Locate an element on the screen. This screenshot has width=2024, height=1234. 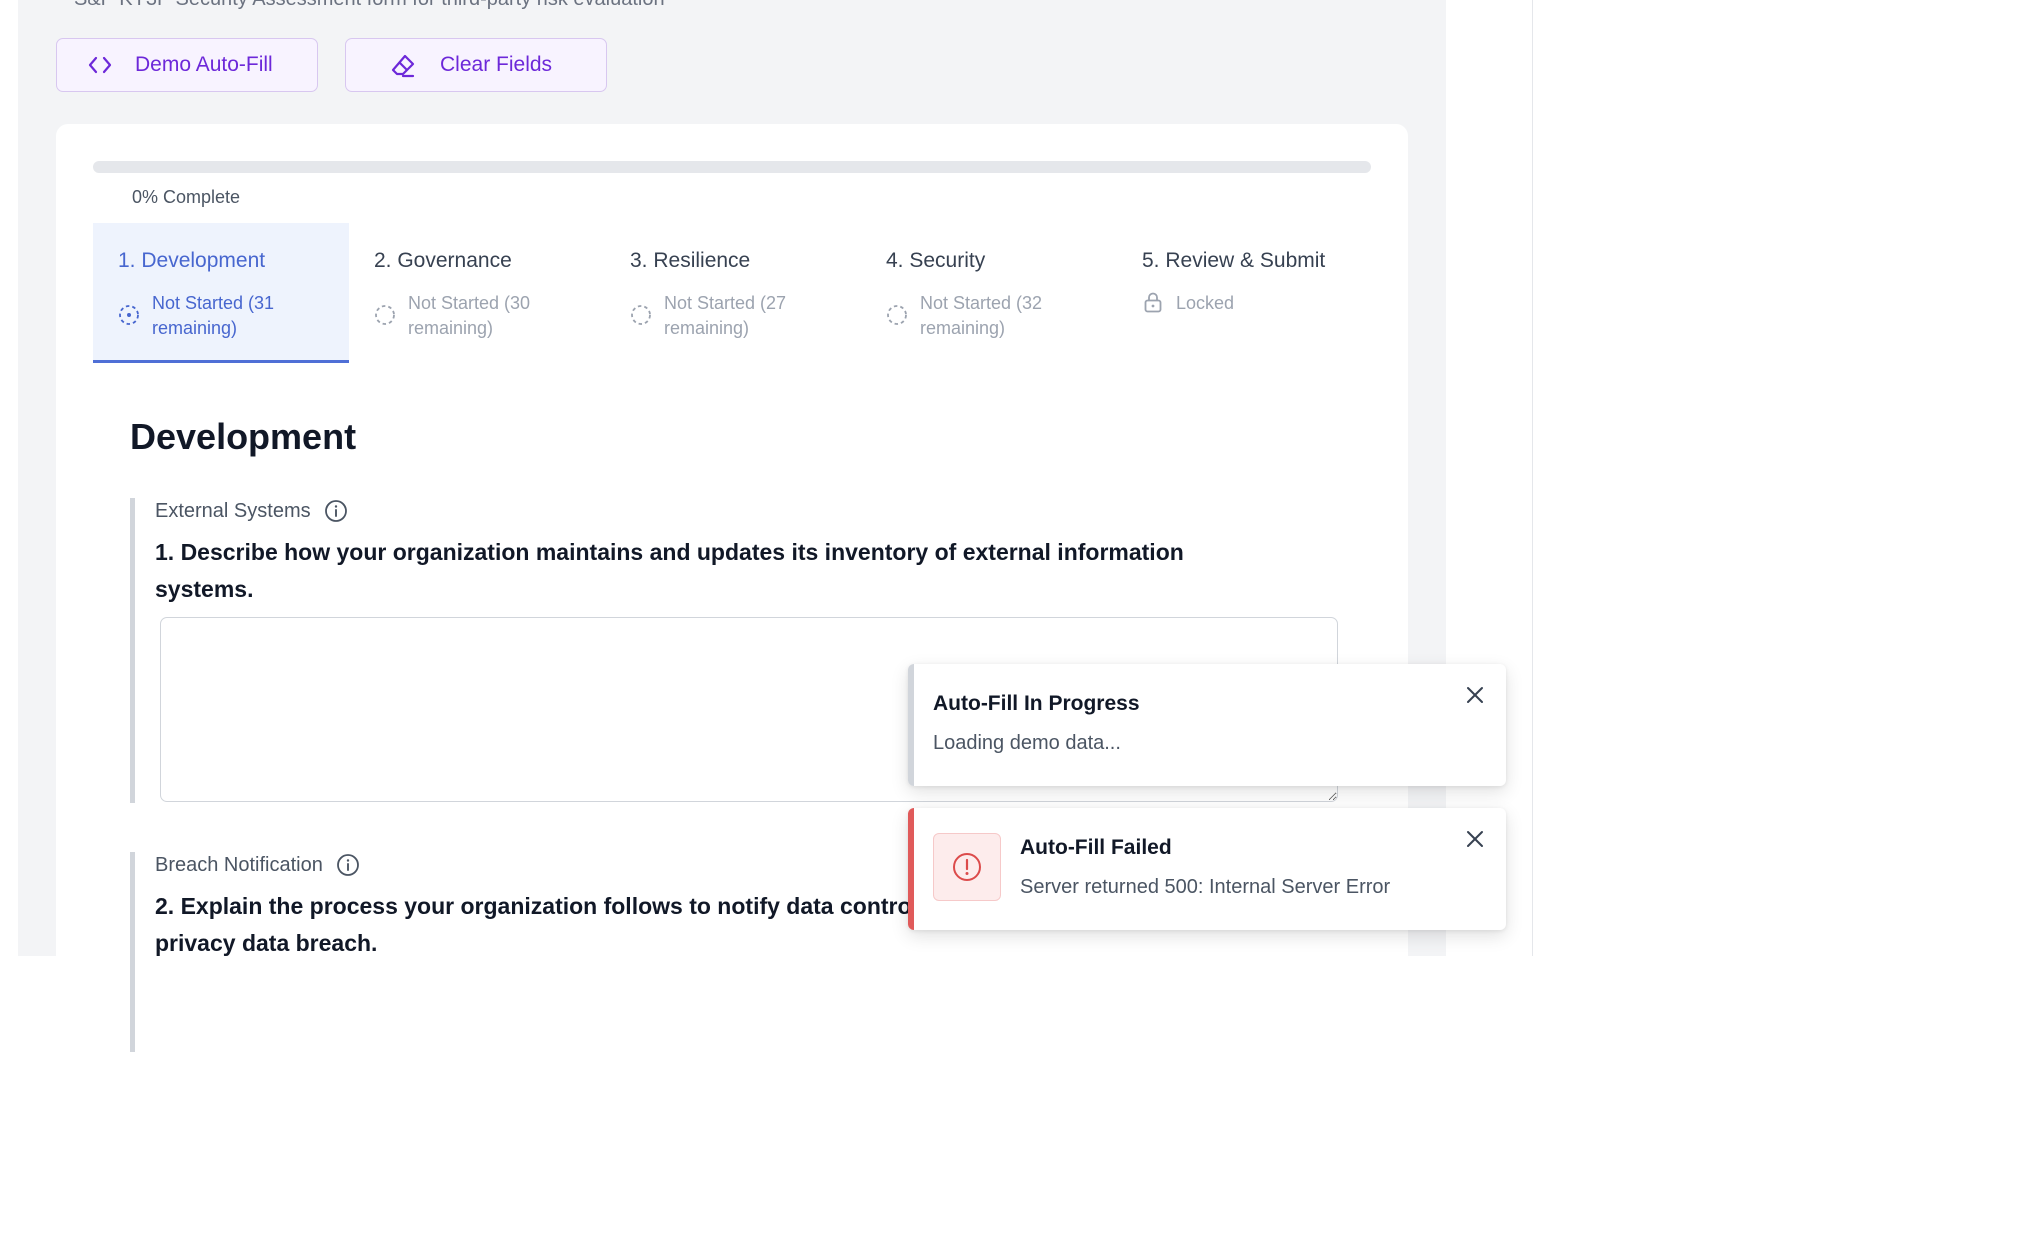
demo-autofill-label: Demo Auto-Fill is located at coordinates (204, 64).